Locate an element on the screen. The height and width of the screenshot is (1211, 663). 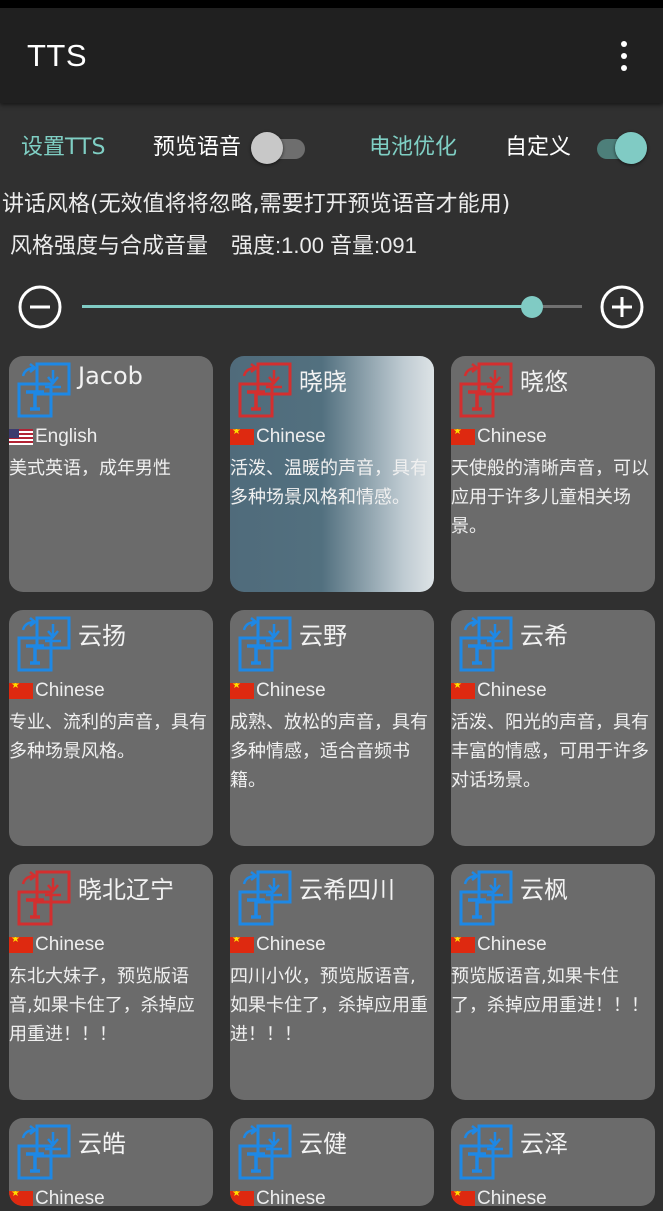
voice-description: 专业、流利的声音，具有多种场景风格。 is located at coordinates (108, 737).